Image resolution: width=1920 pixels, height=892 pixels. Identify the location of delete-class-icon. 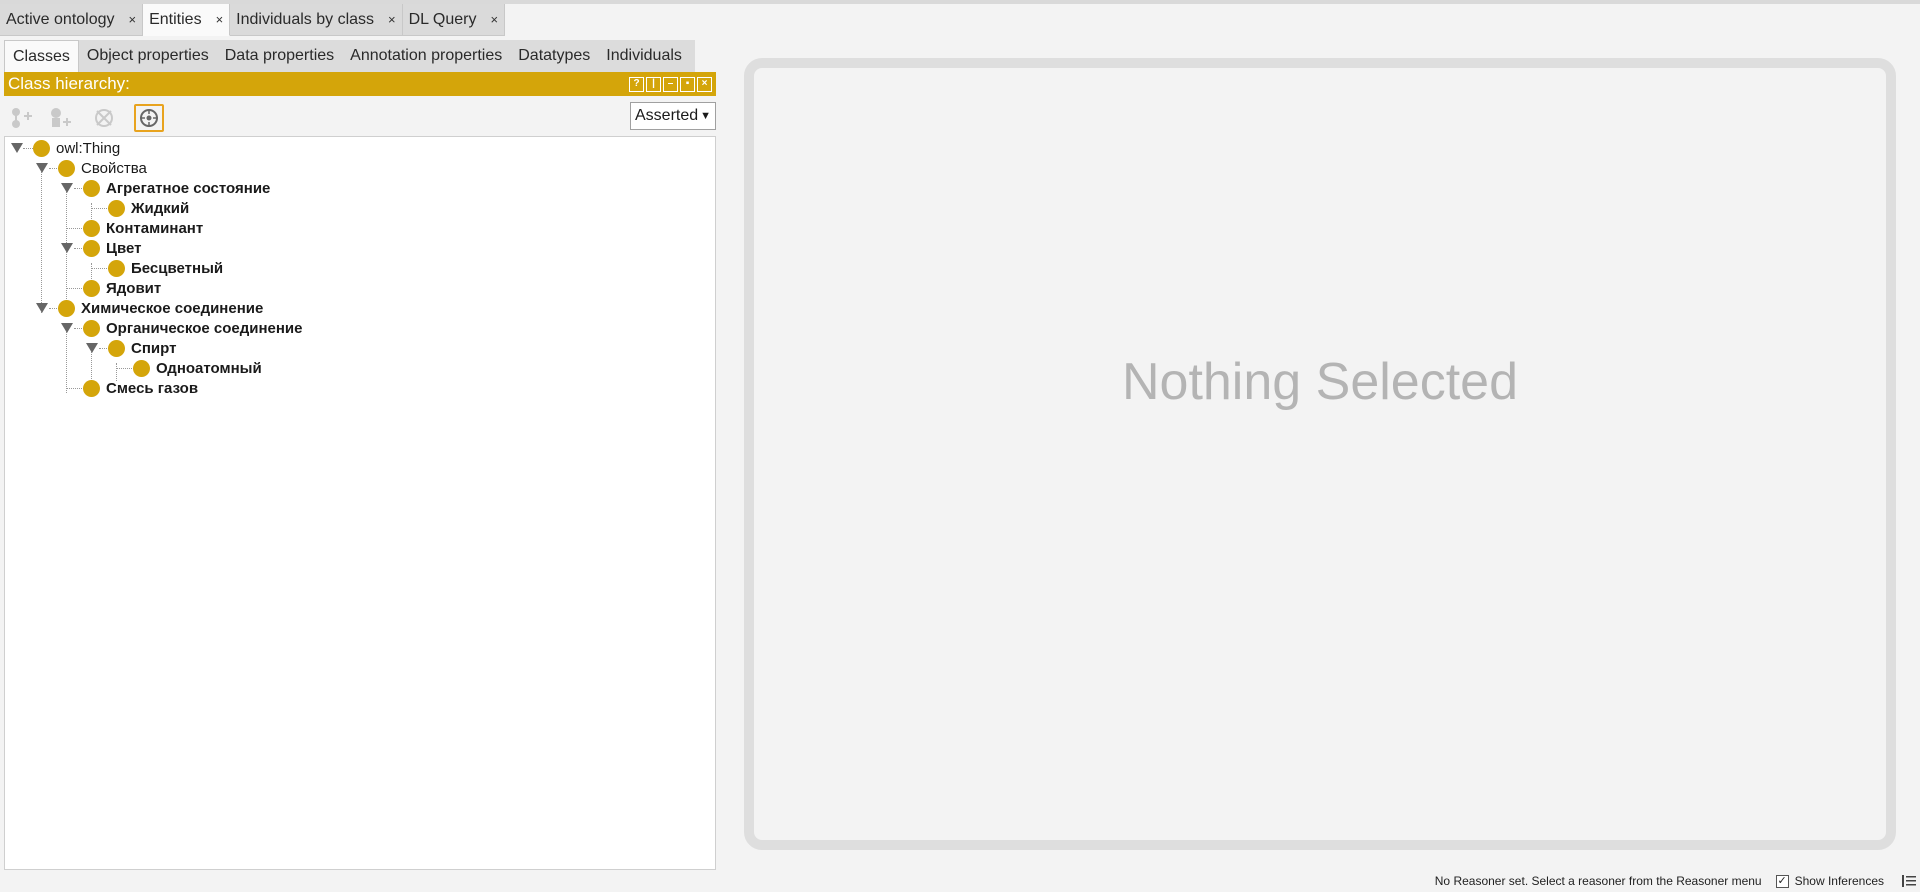
(104, 118).